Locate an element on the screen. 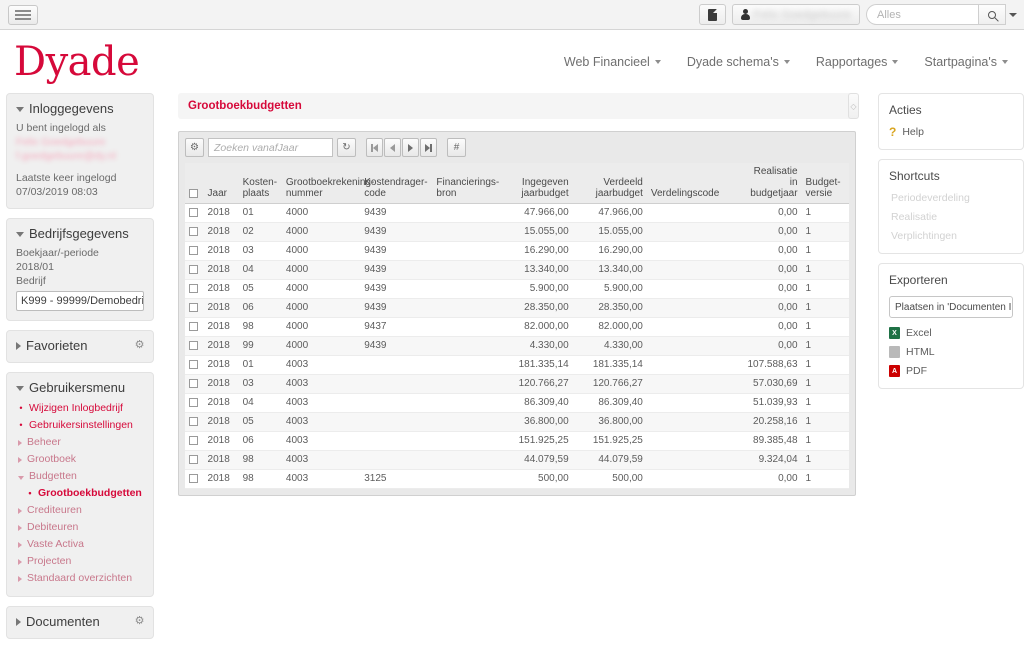 Image resolution: width=1024 pixels, height=648 pixels. col-header-kostenplaats: Kosten-plaats is located at coordinates (260, 183).